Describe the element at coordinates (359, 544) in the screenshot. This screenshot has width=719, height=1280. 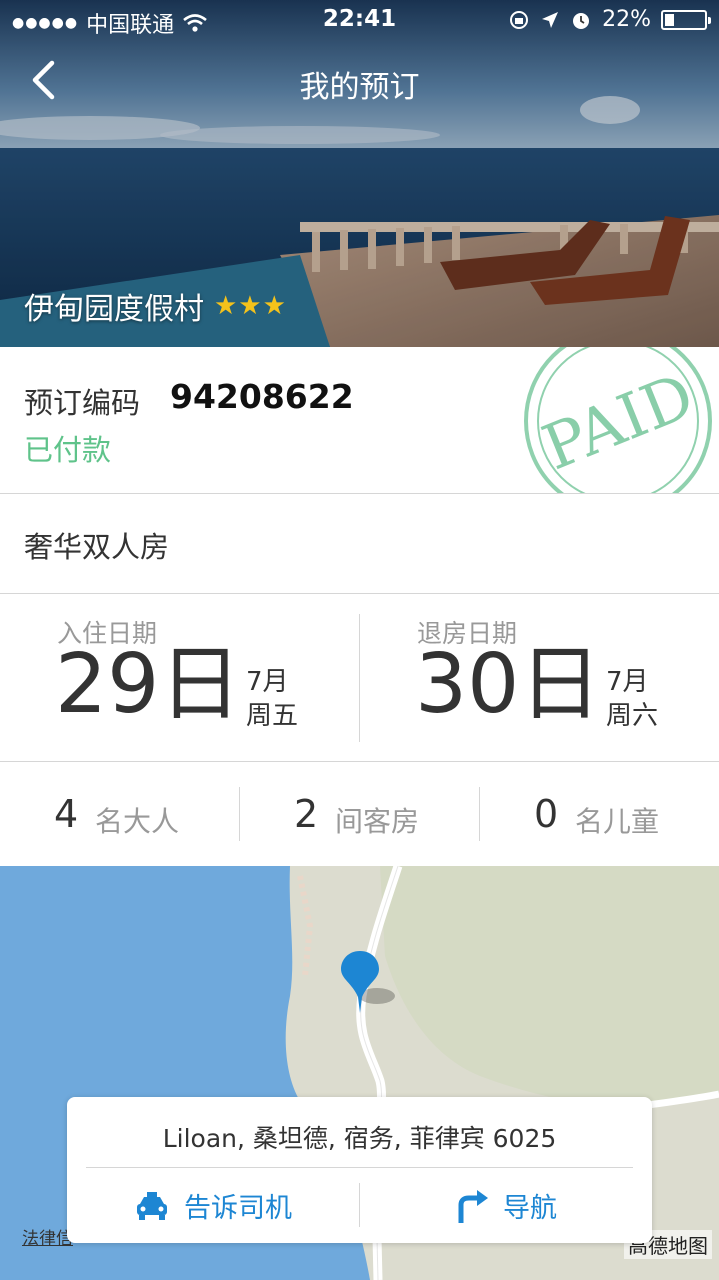
I see `room-type-section: 奢华双人房` at that location.